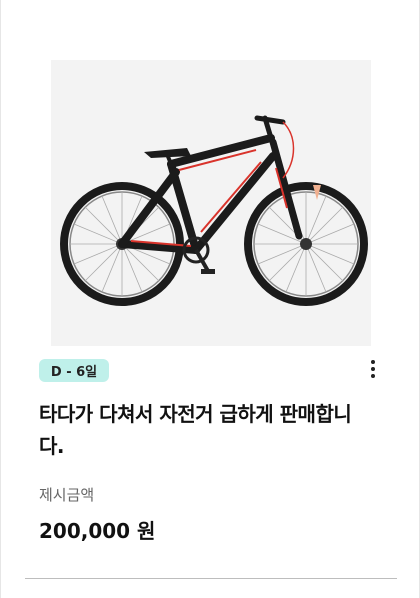  I want to click on frame-border-left, so click(0, 299).